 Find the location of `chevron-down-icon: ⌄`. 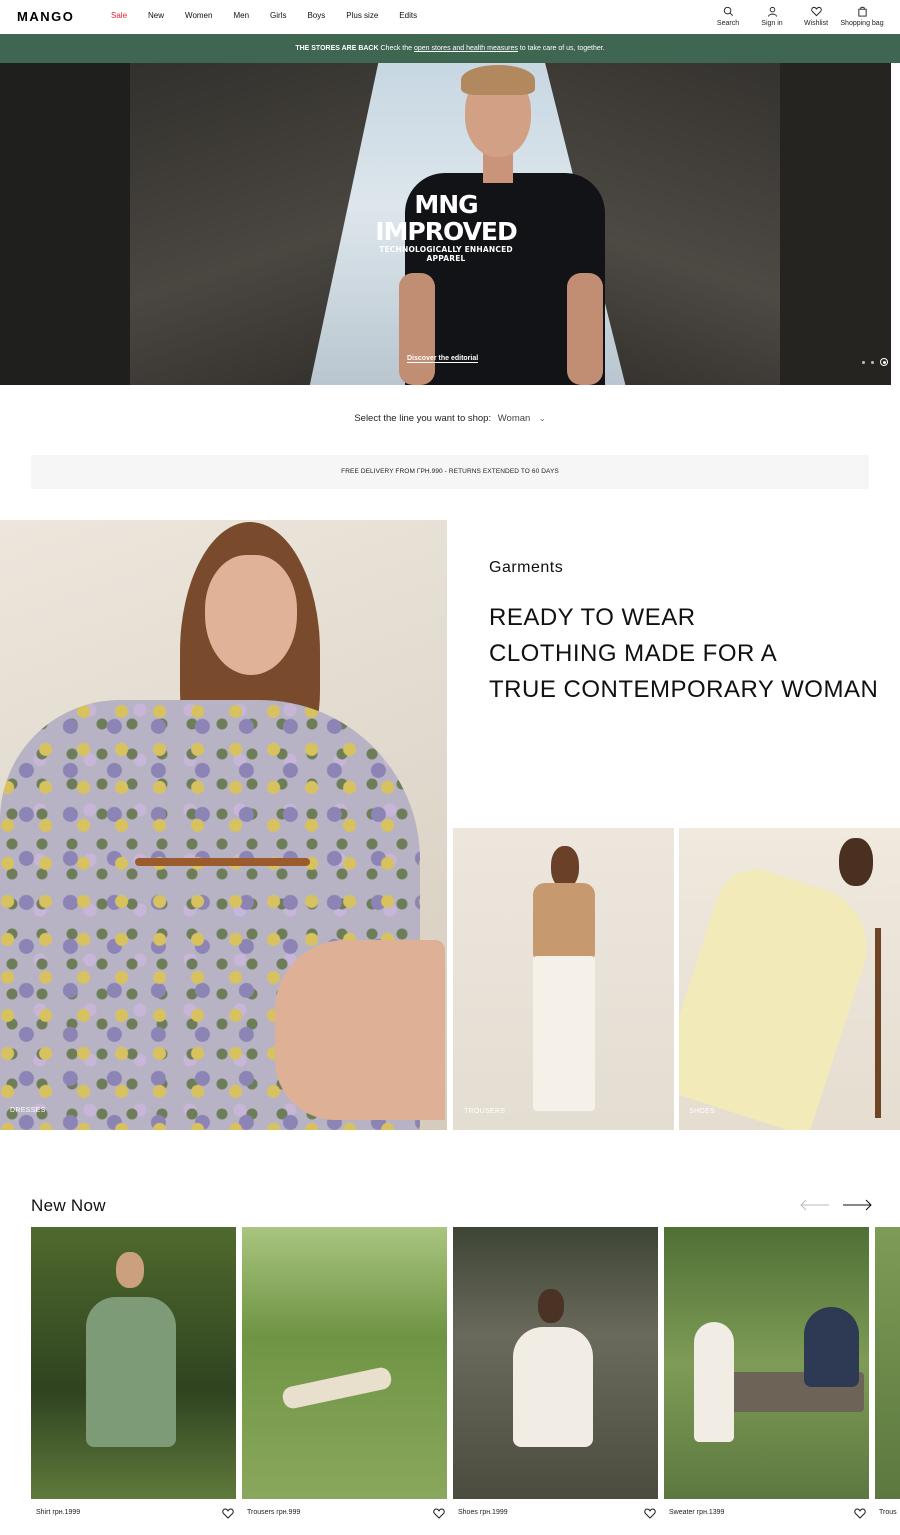

chevron-down-icon: ⌄ is located at coordinates (542, 418).